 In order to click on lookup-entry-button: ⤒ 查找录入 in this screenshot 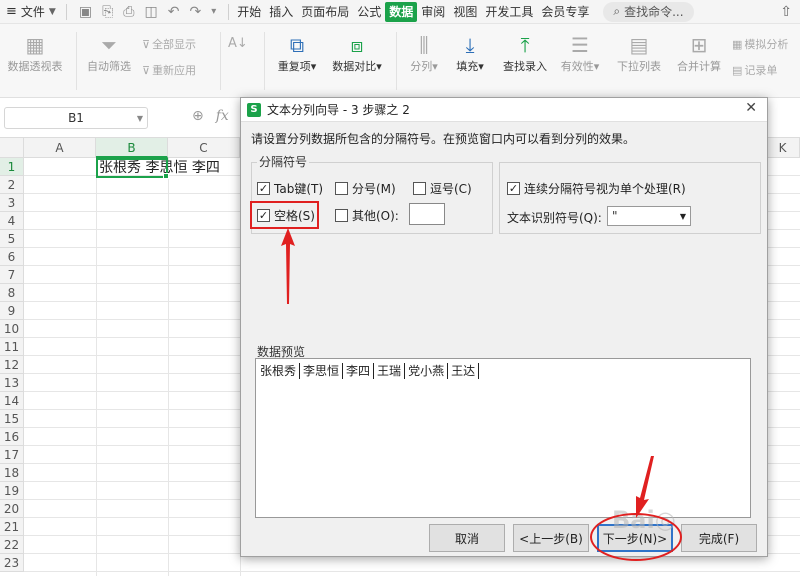, I will do `click(525, 53)`.